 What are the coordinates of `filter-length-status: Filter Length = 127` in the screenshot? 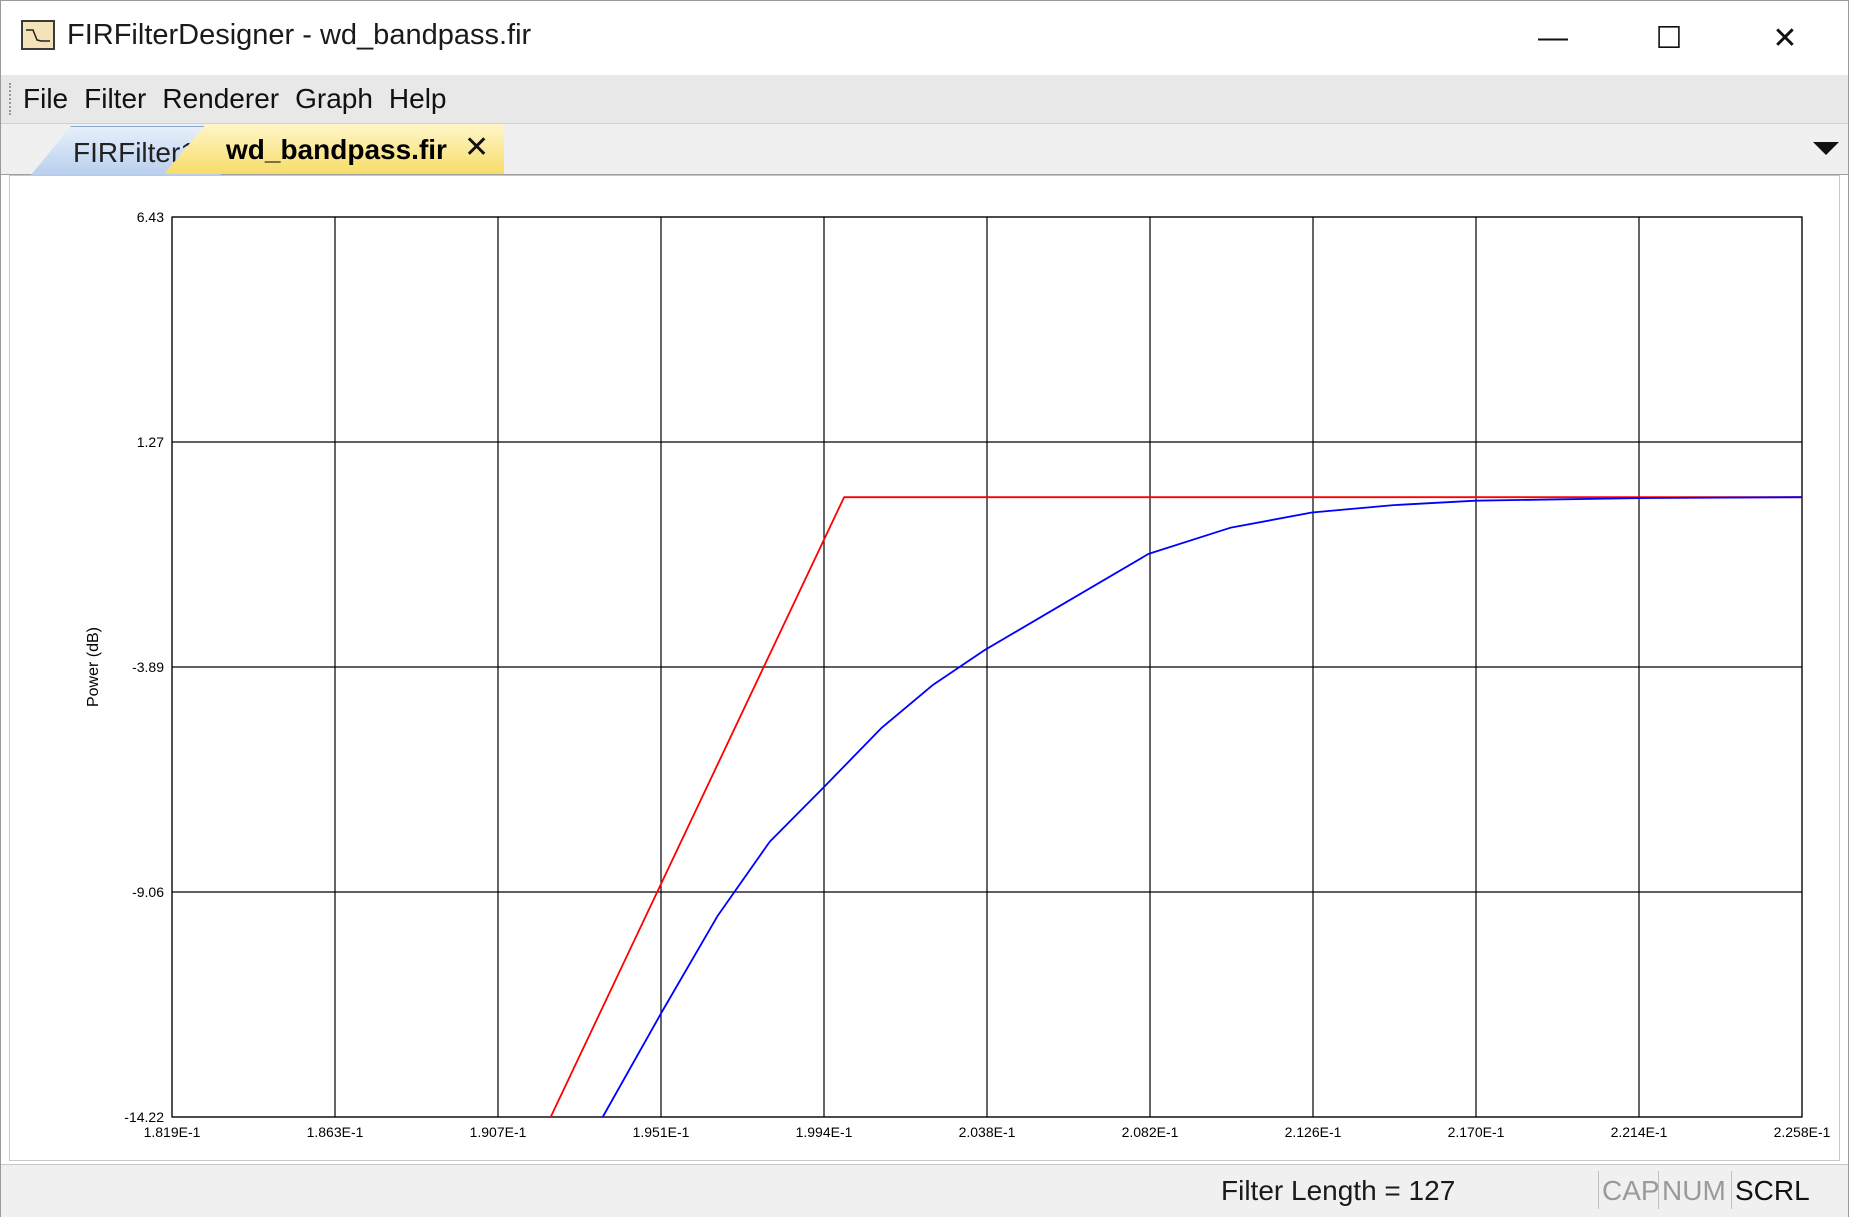 It's located at (1338, 1190).